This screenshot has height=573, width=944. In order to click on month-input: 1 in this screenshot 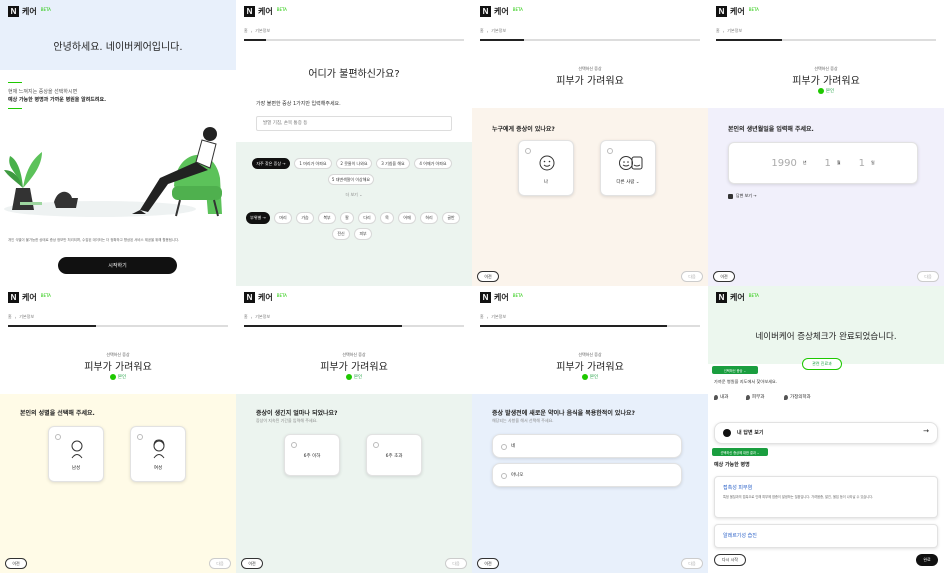, I will do `click(828, 163)`.